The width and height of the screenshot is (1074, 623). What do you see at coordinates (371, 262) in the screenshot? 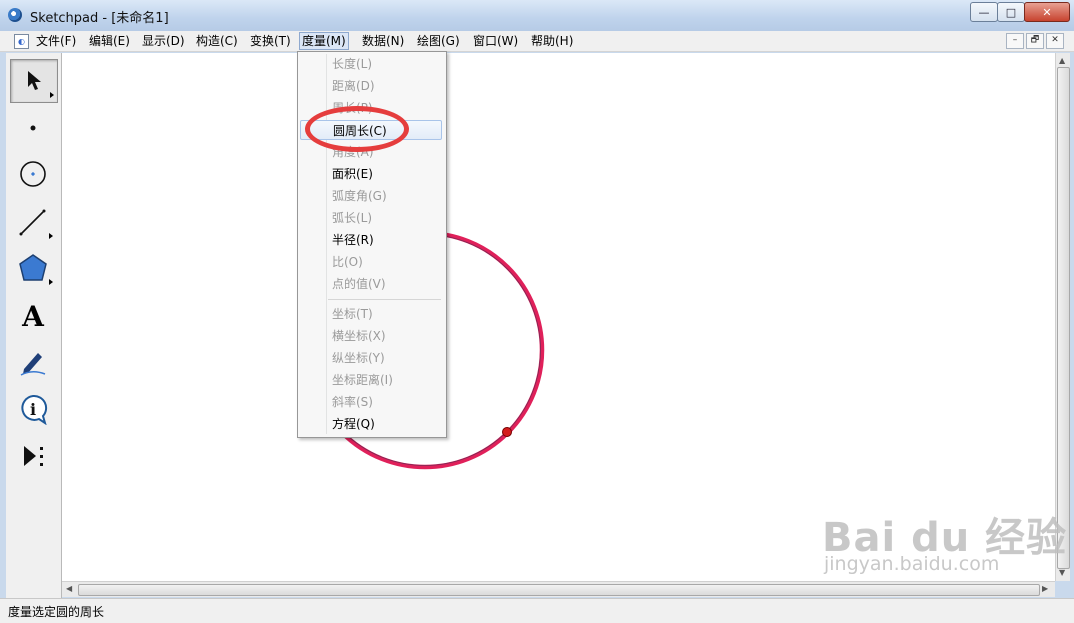
I see `menu-item-ratio: 比(O)` at bounding box center [371, 262].